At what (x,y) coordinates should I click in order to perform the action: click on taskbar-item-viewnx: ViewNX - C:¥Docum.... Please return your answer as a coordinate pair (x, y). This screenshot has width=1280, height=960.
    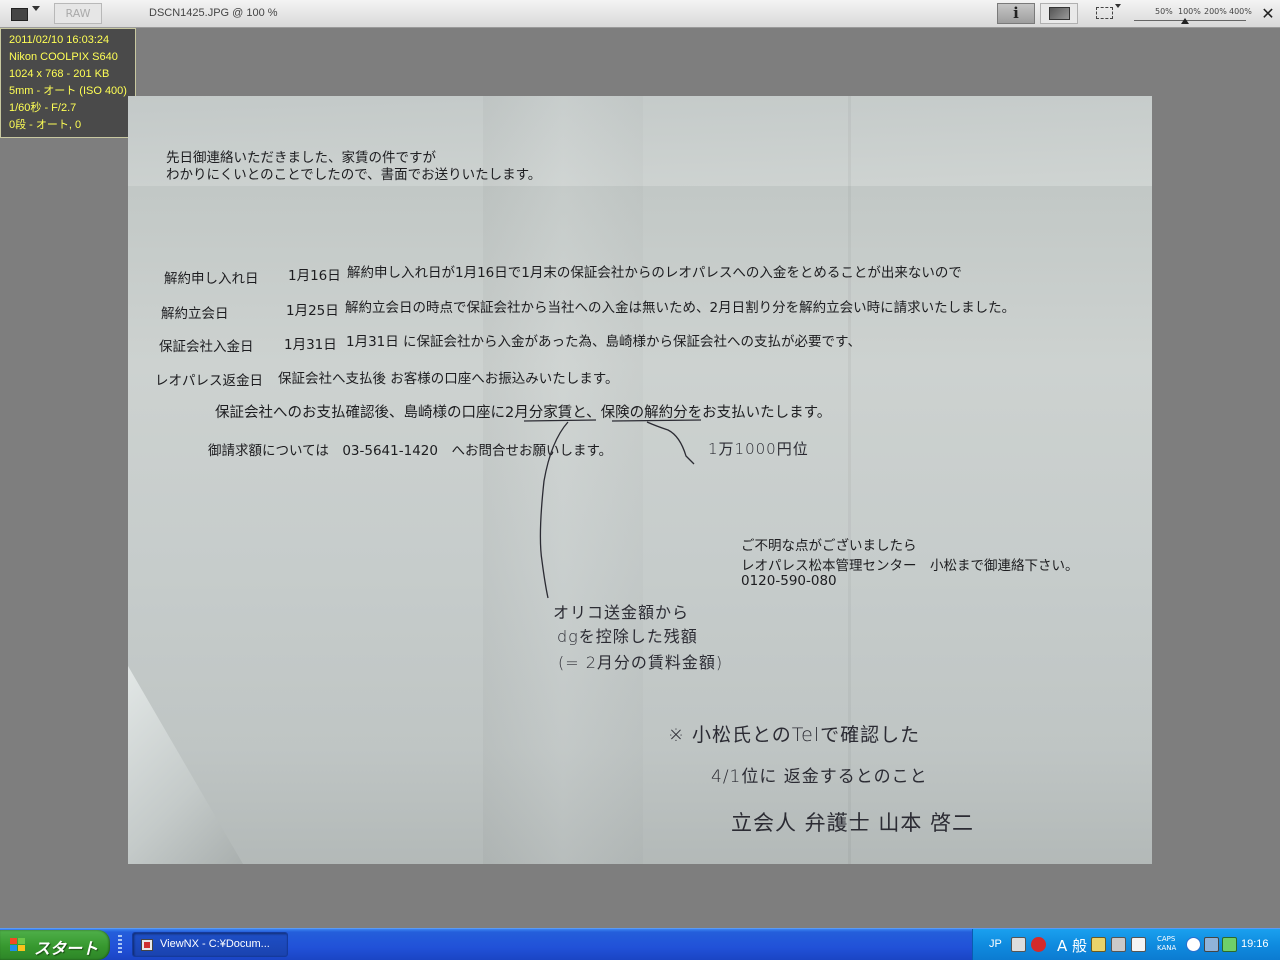
    Looking at the image, I should click on (210, 944).